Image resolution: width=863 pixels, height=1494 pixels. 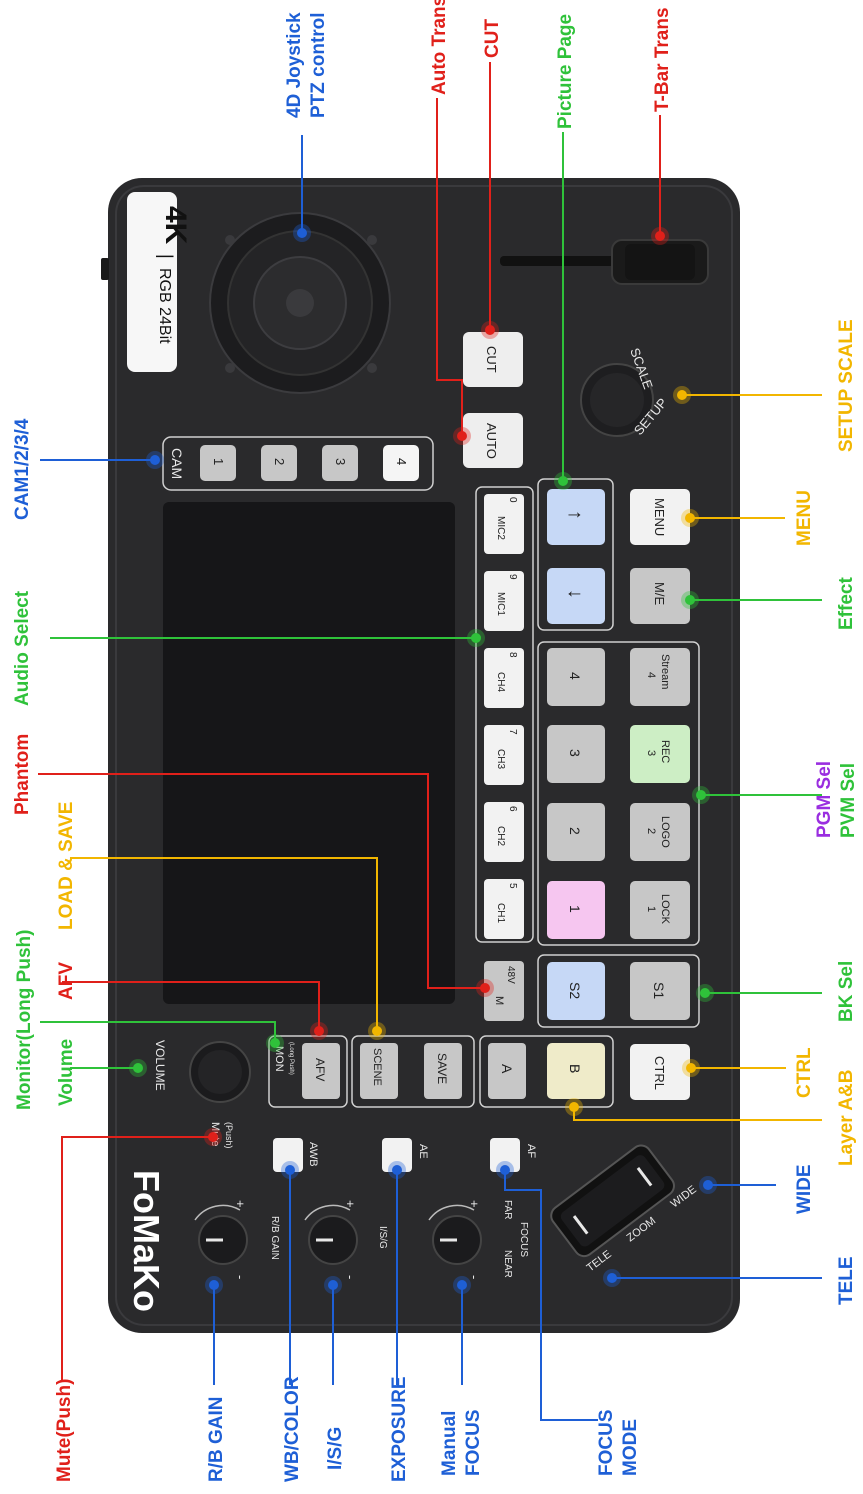 I want to click on cam-button-1: 1, so click(x=218, y=463).